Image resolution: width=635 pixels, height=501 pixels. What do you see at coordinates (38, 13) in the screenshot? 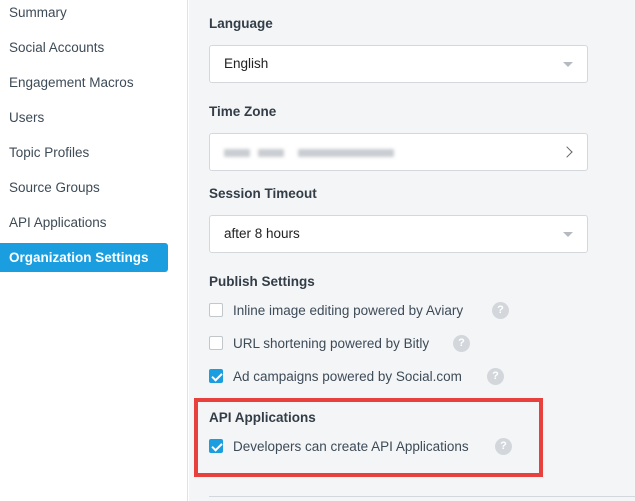
I see `sidebar-item-summary: Summary` at bounding box center [38, 13].